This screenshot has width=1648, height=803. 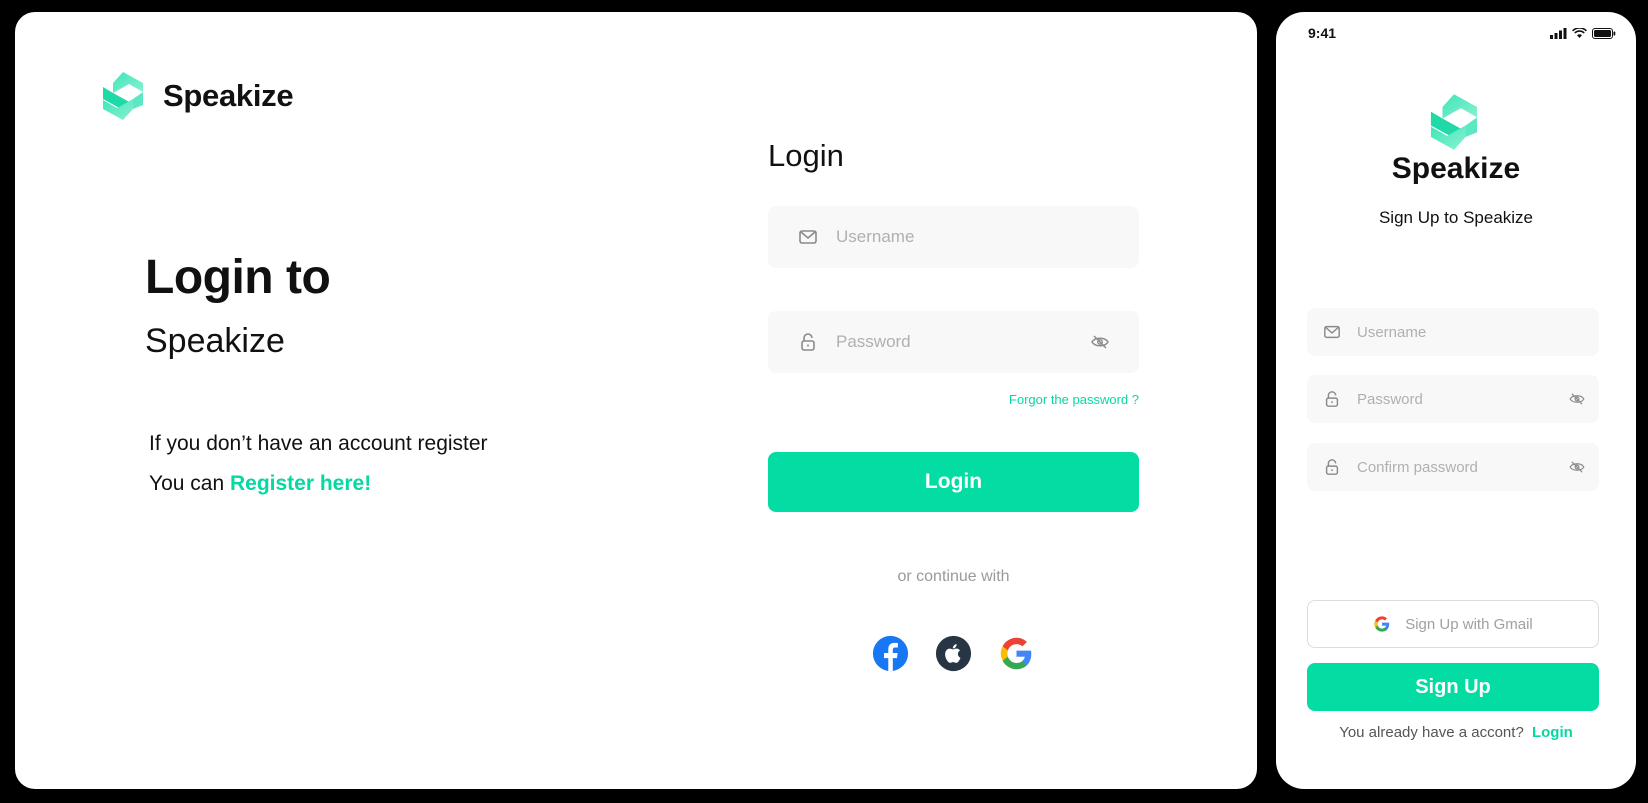 What do you see at coordinates (1458, 332) in the screenshot?
I see `mobile-username-input` at bounding box center [1458, 332].